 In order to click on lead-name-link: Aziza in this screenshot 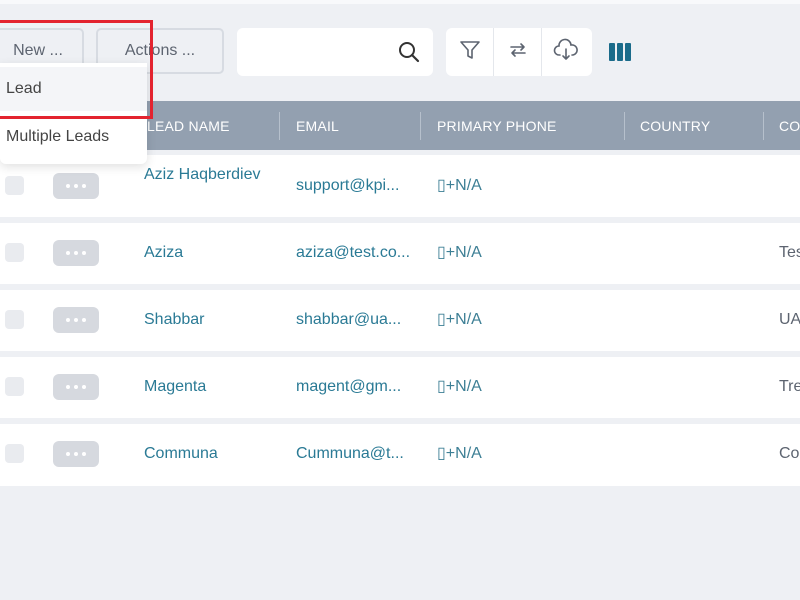, I will do `click(204, 253)`.